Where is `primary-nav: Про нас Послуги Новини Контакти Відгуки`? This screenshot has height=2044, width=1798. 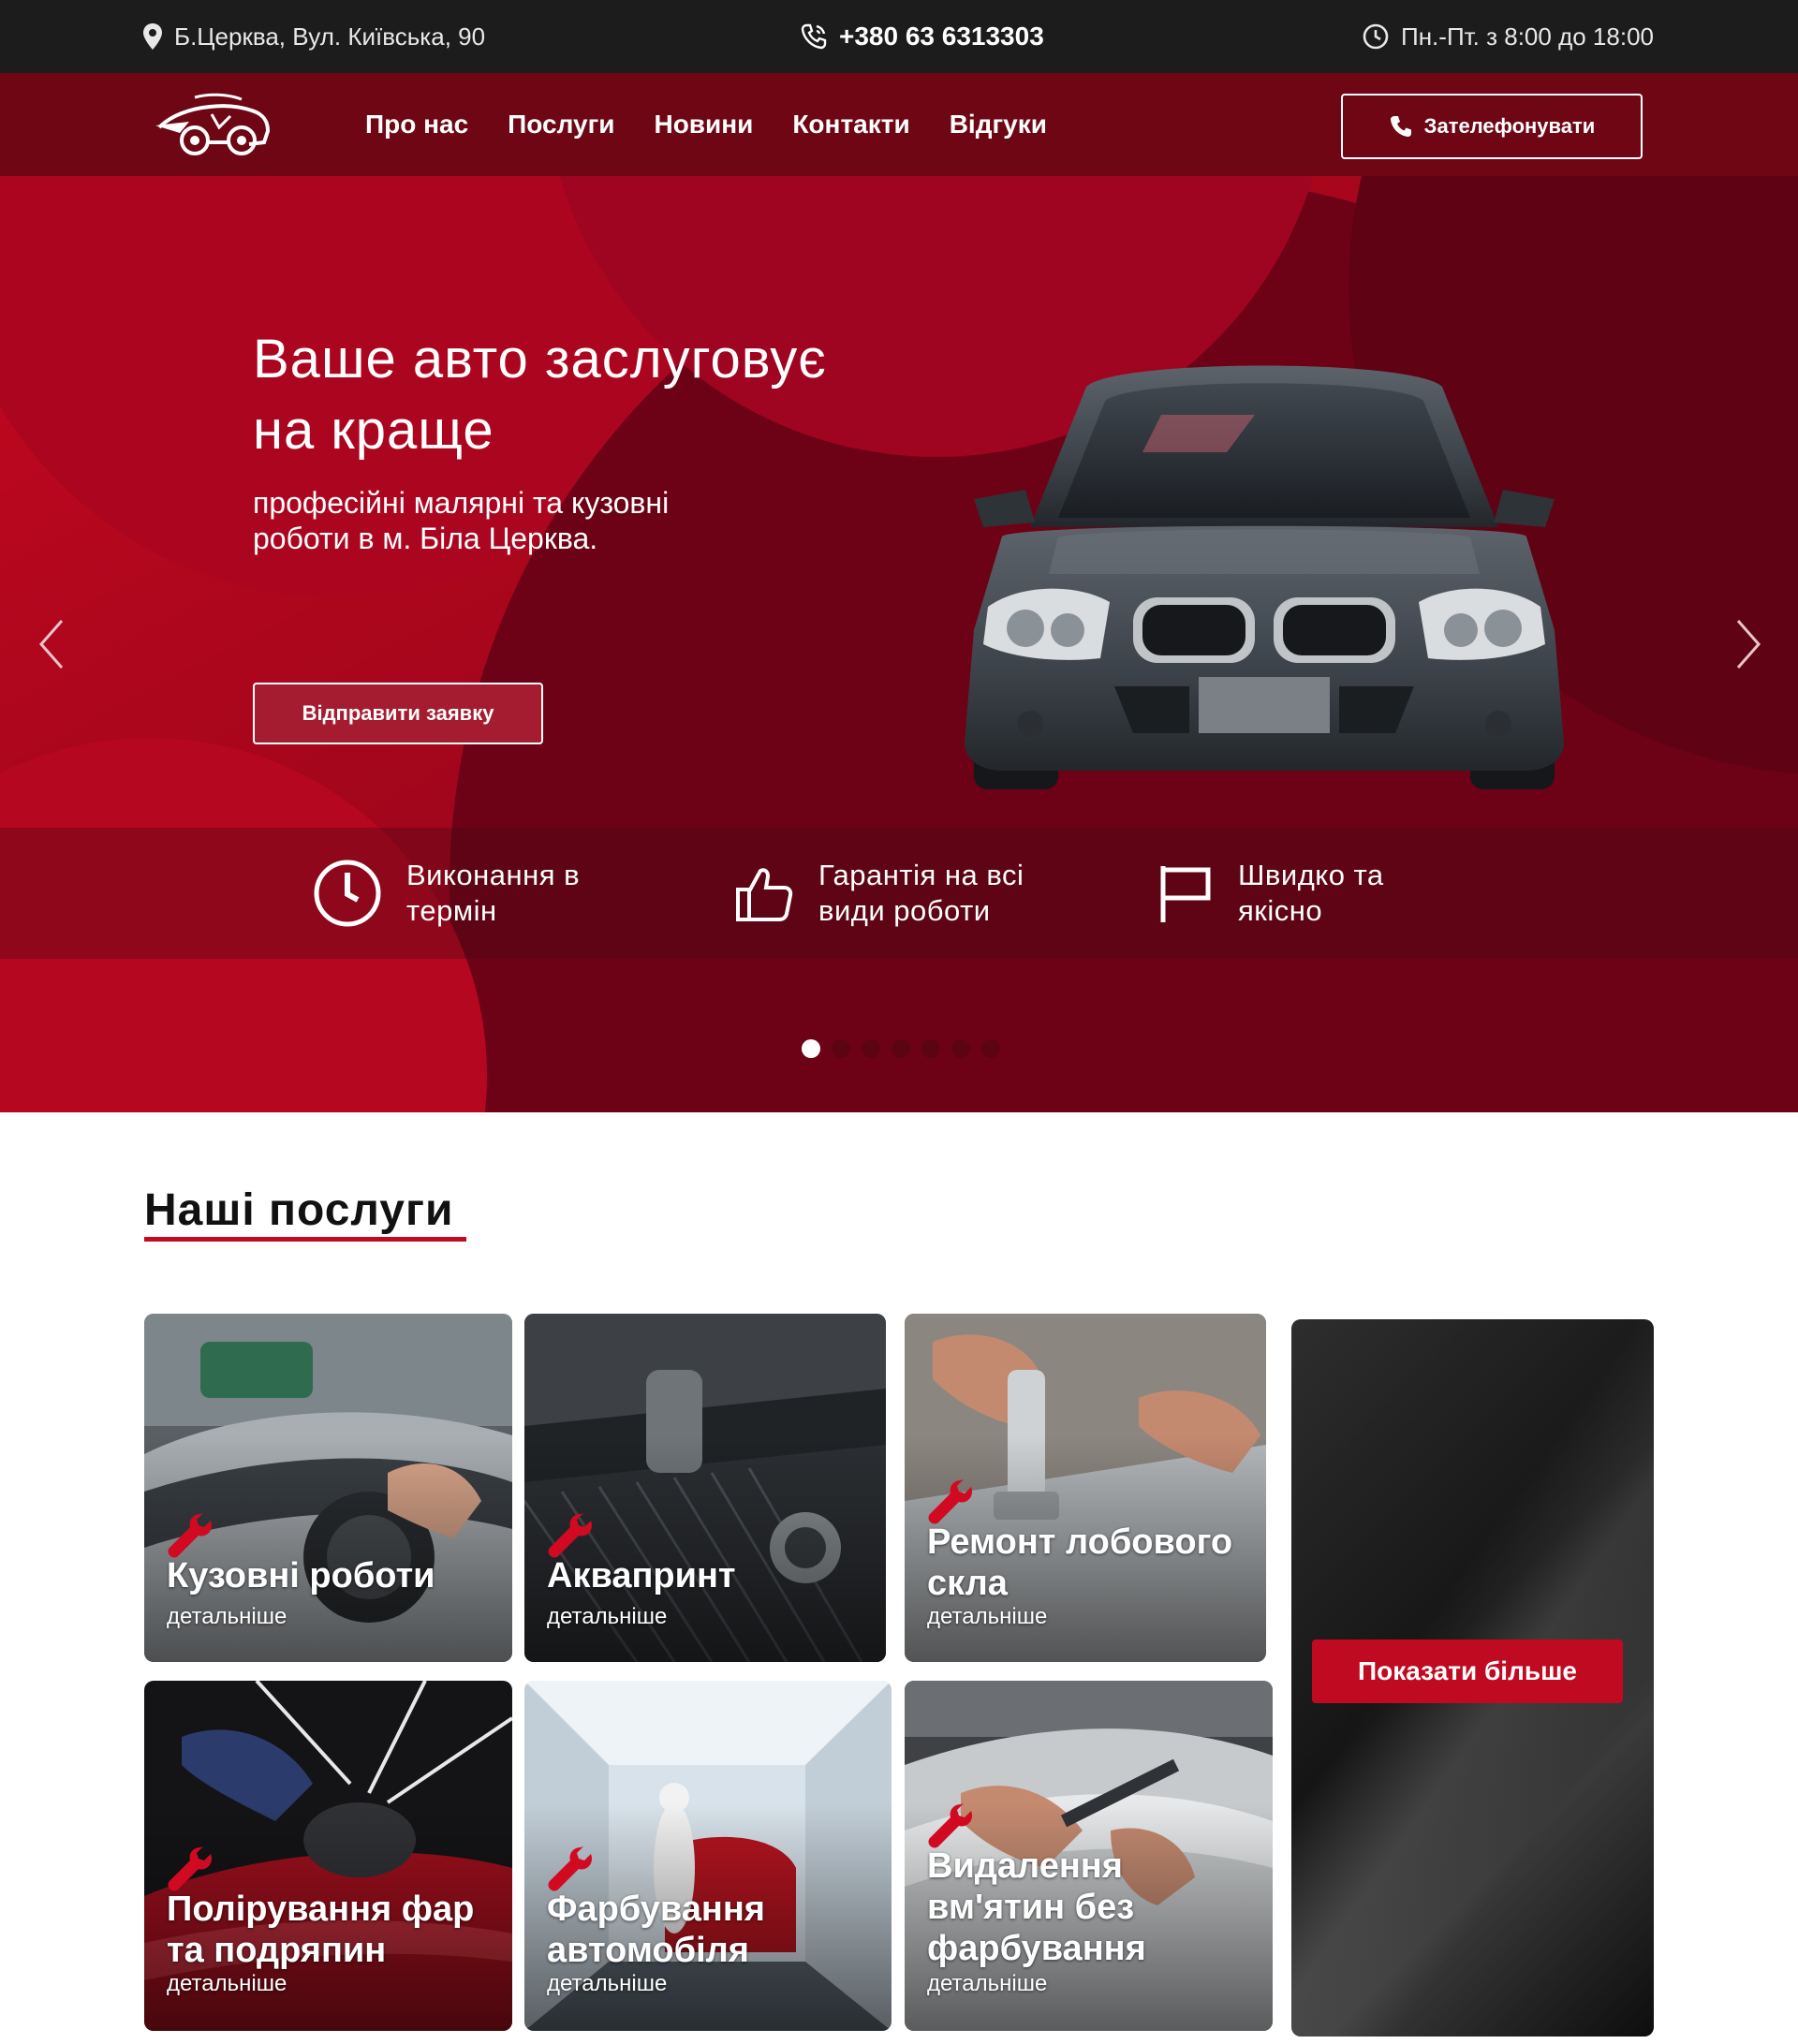
primary-nav: Про нас Послуги Новини Контакти Відгуки is located at coordinates (706, 125).